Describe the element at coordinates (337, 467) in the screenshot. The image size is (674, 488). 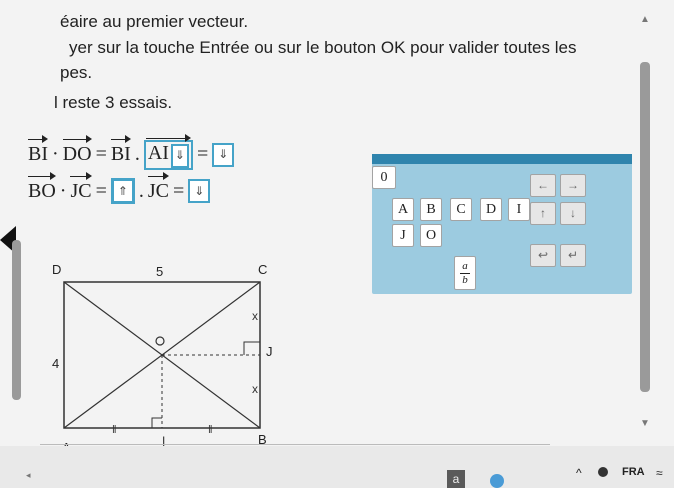
I see `taskbar` at that location.